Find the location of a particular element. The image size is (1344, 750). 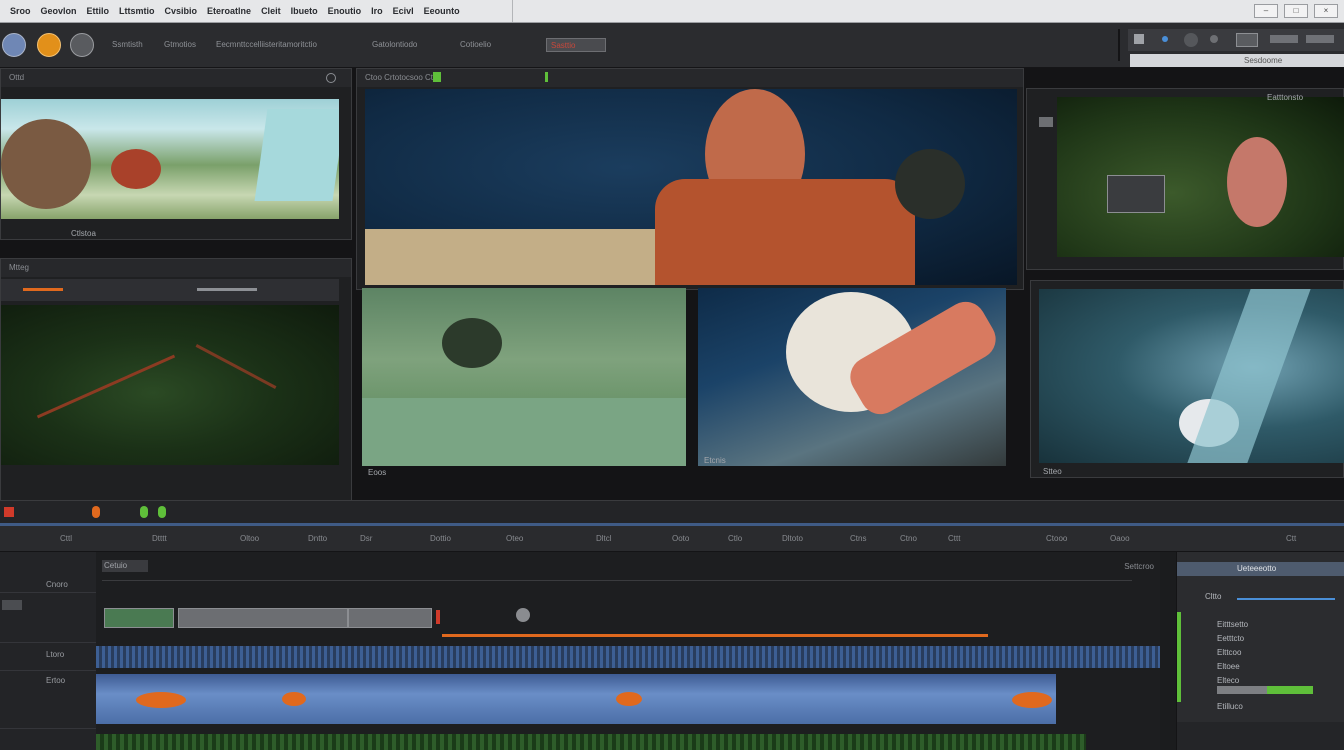

toolbar-search-text: Sesdoome is located at coordinates (1263, 60).